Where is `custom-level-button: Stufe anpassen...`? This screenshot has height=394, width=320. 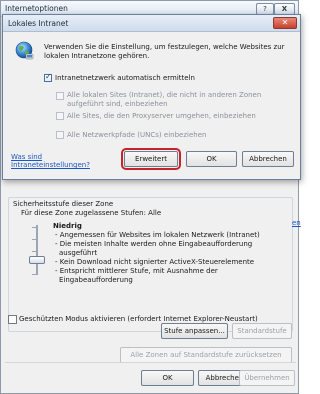
custom-level-button: Stufe anpassen... is located at coordinates (194, 331).